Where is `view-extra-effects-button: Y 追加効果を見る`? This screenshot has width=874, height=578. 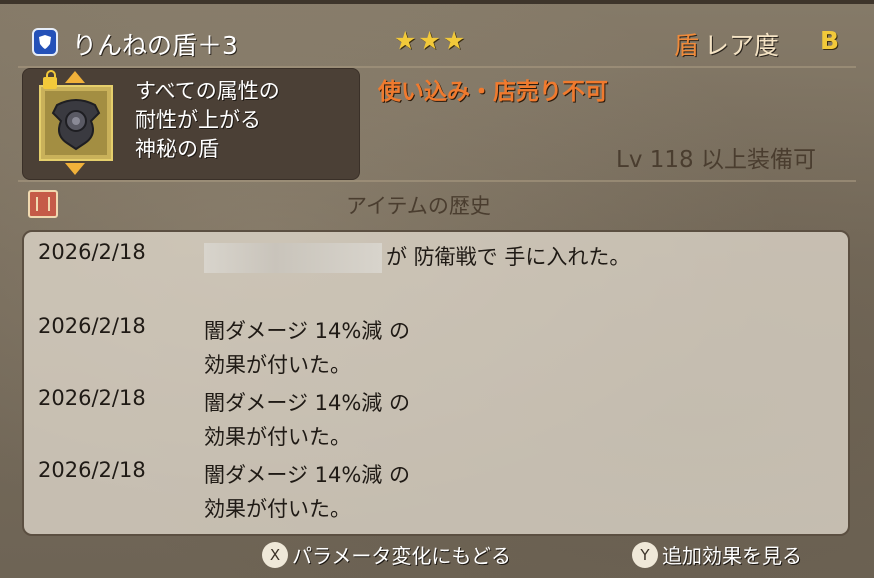 view-extra-effects-button: Y 追加効果を見る is located at coordinates (717, 555).